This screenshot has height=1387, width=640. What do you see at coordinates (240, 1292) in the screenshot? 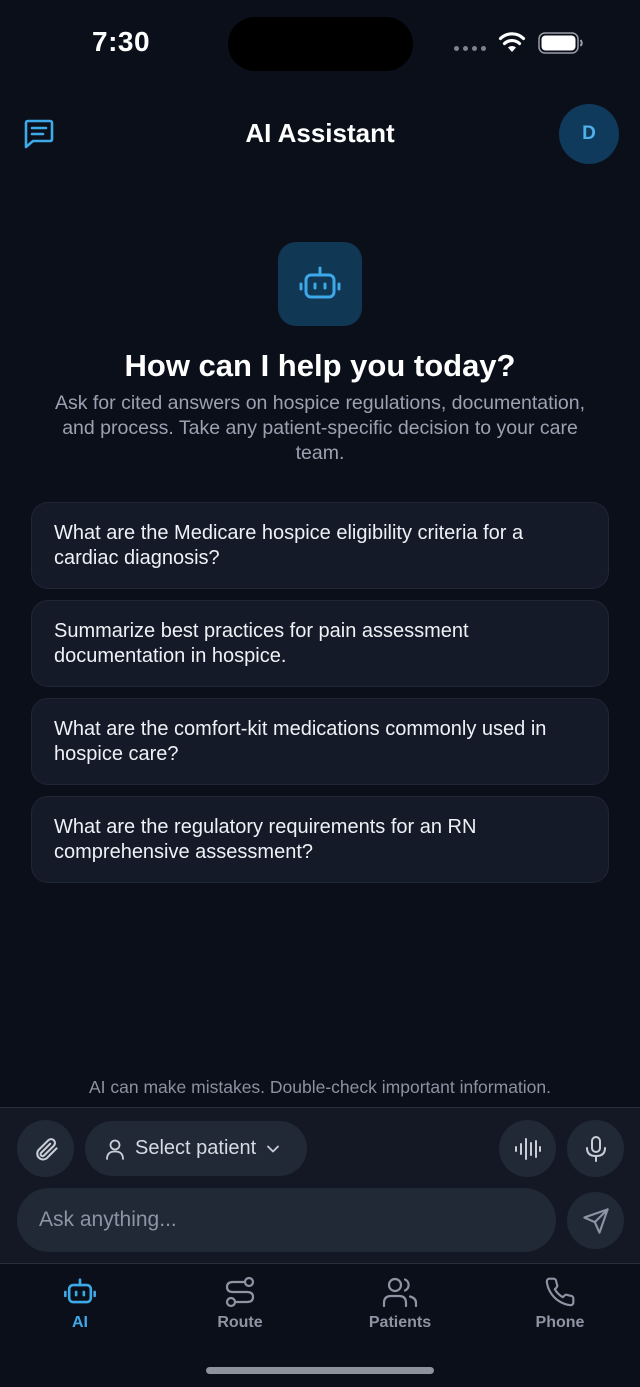
I see `route-icon` at bounding box center [240, 1292].